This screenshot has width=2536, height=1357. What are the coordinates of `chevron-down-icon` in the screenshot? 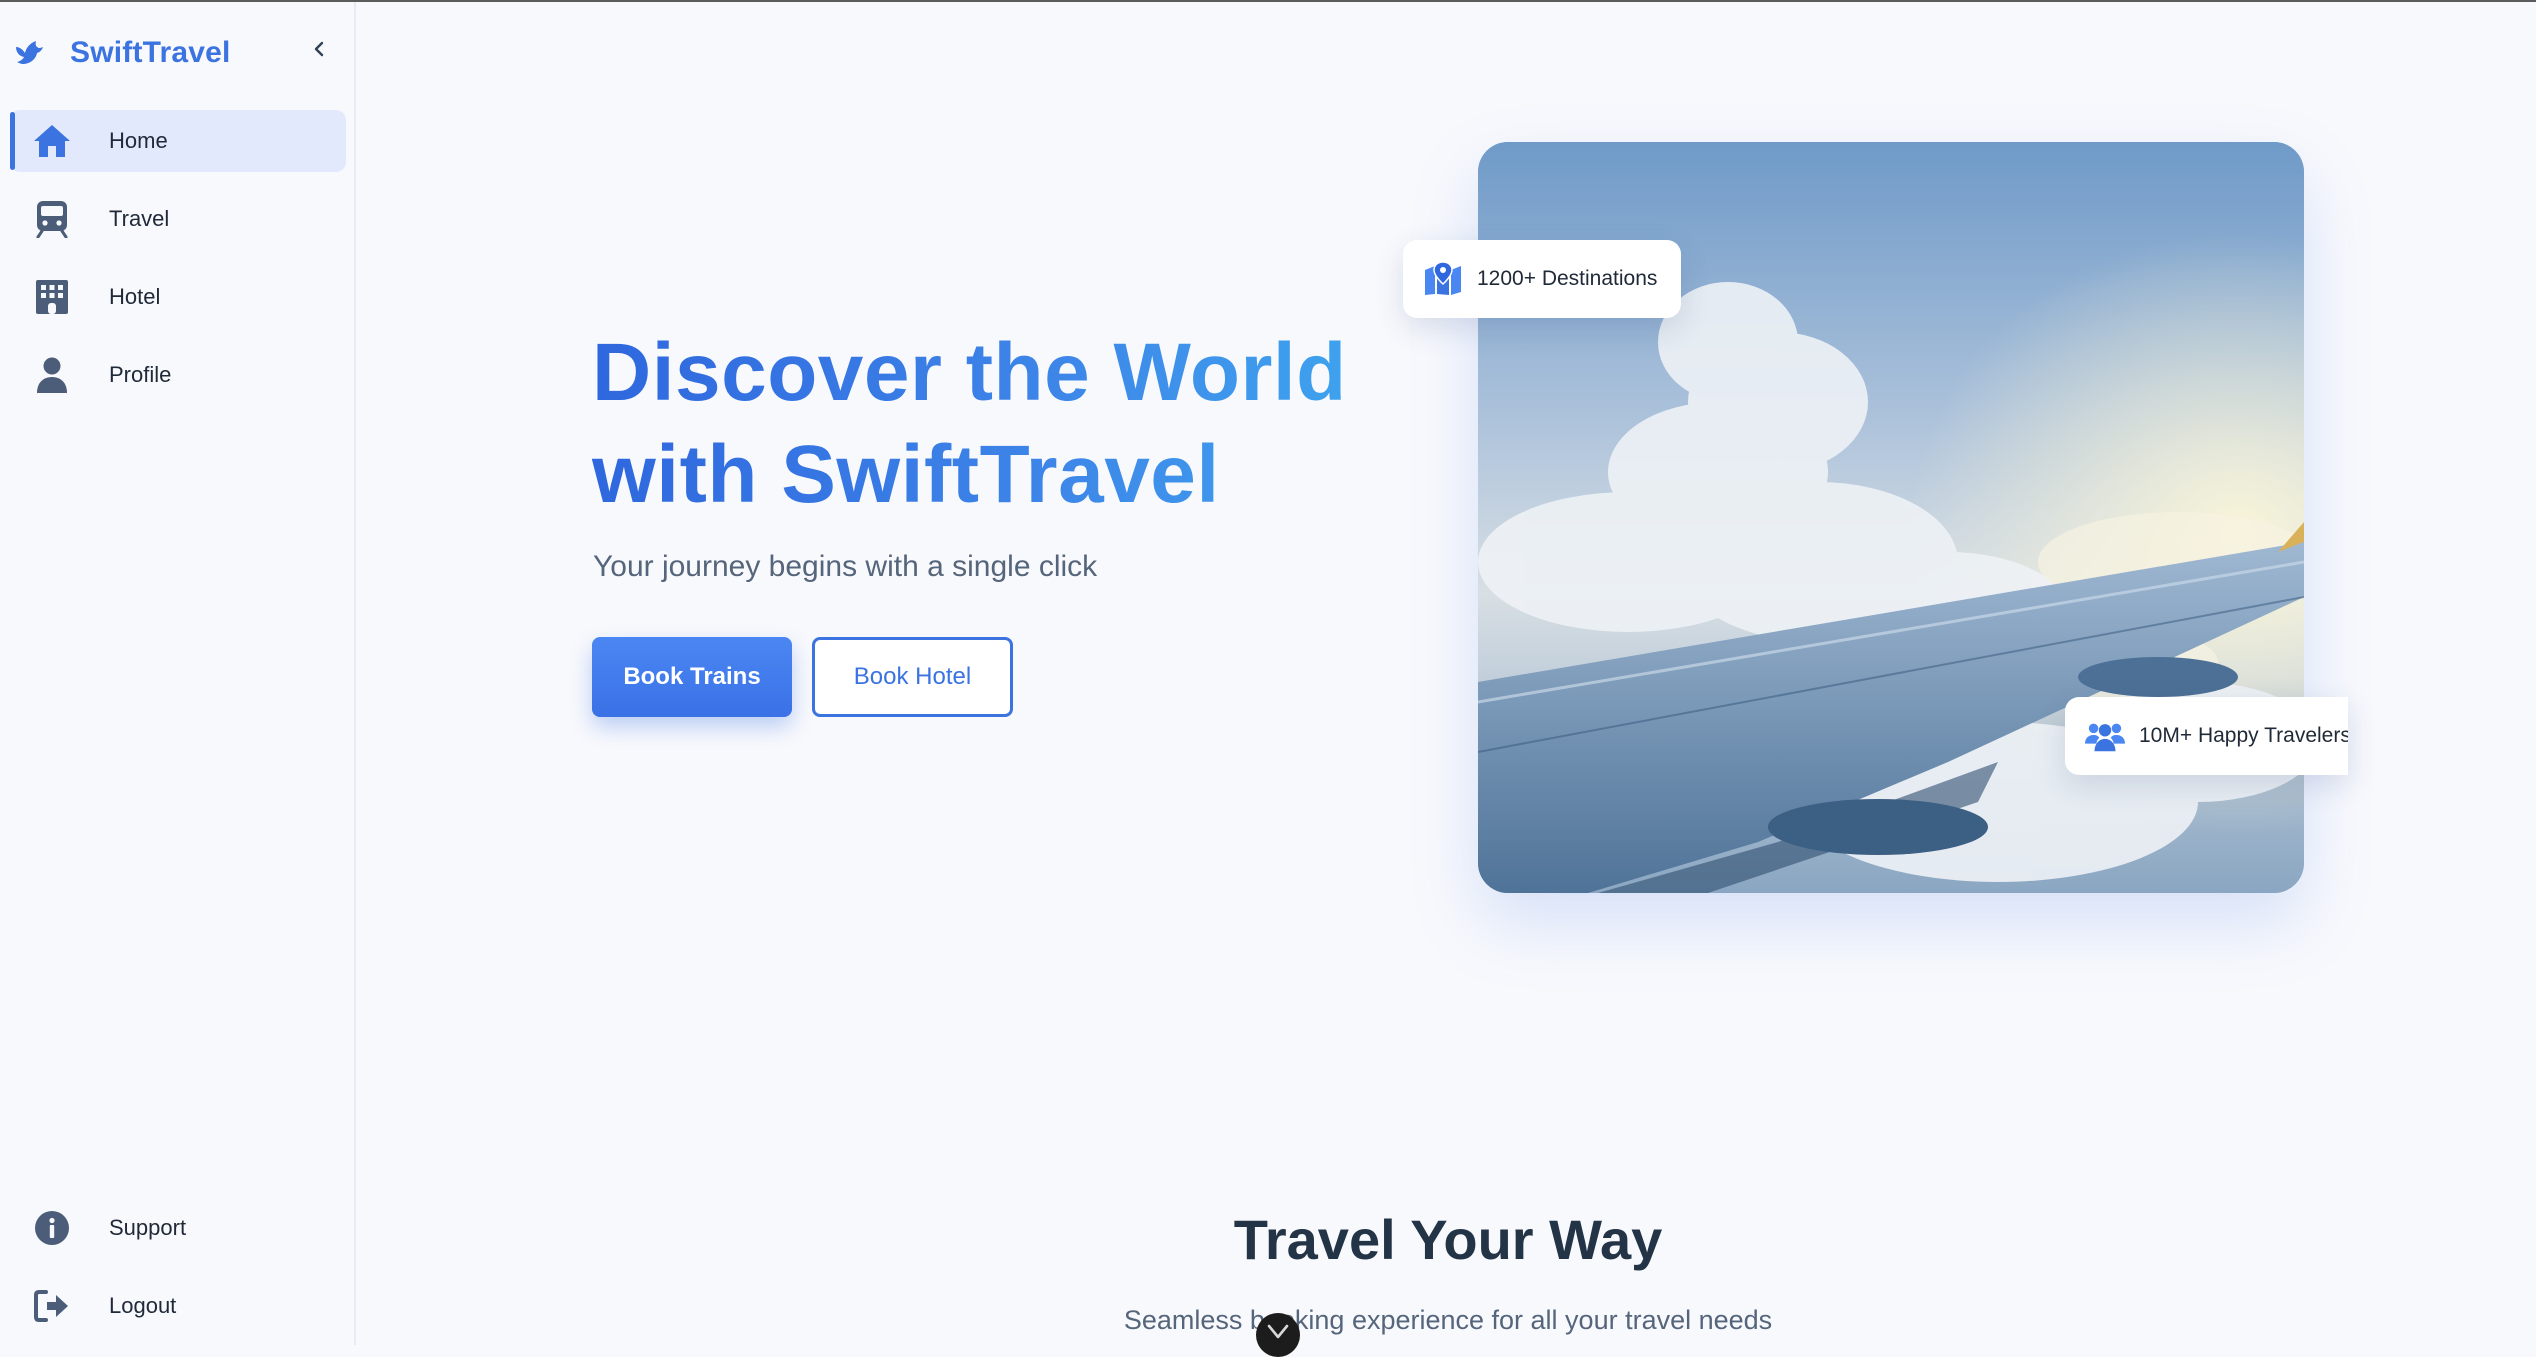 It's located at (1278, 1331).